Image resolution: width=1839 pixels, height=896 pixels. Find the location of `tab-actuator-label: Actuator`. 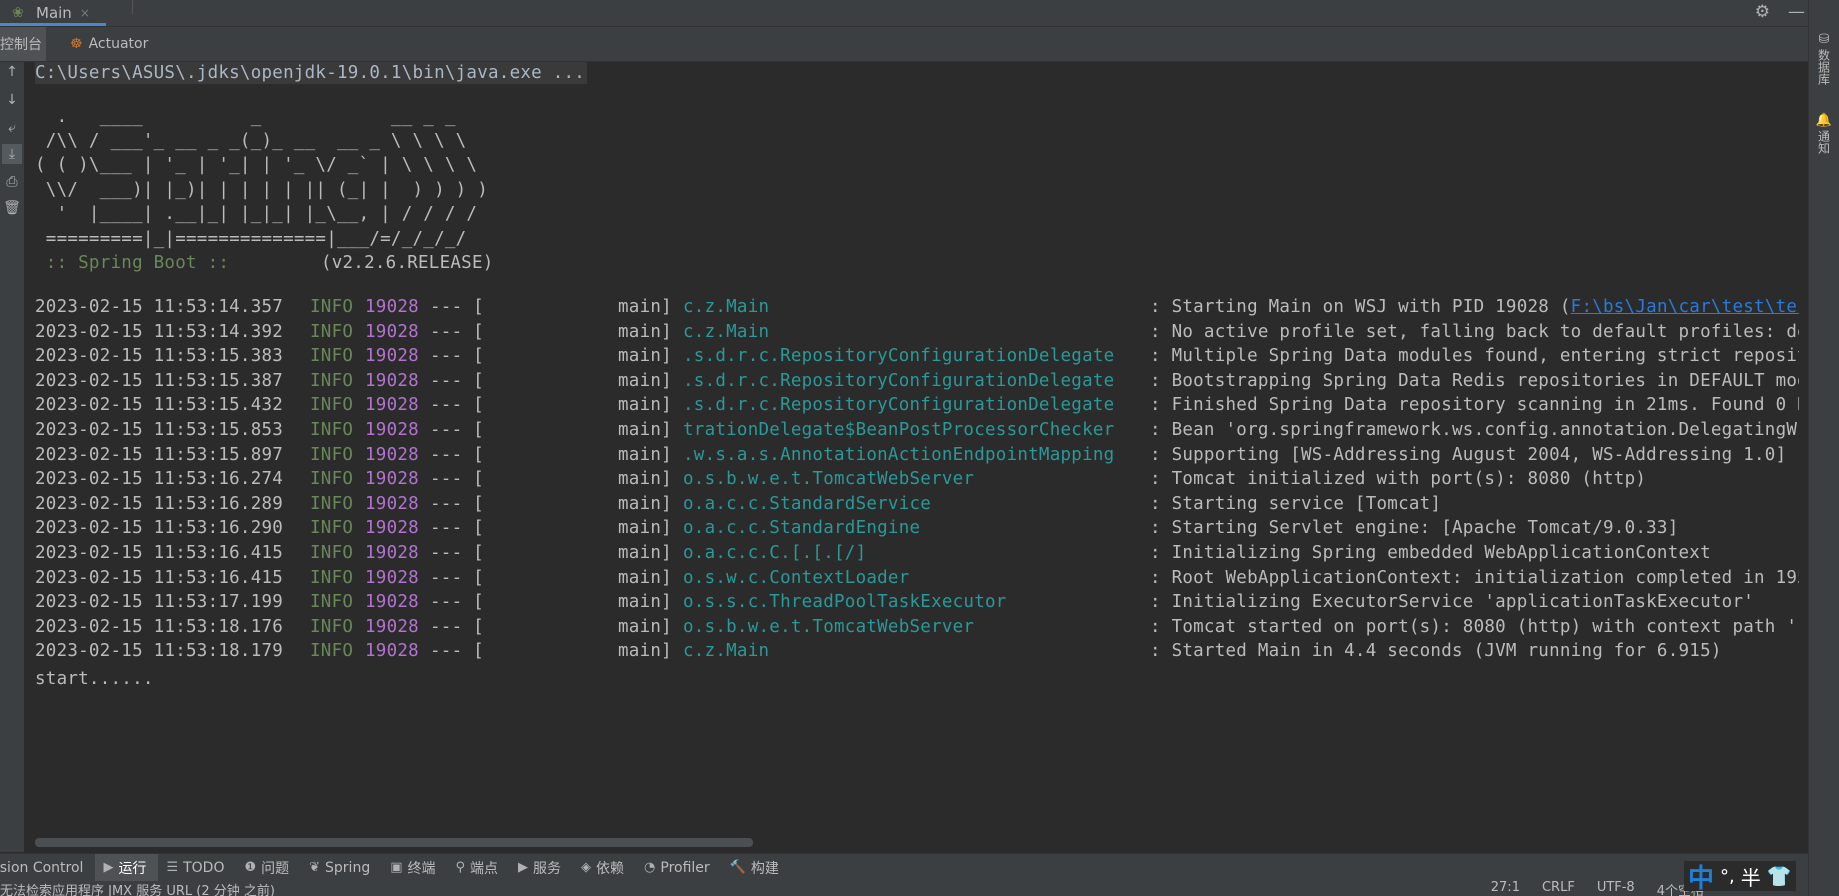

tab-actuator-label: Actuator is located at coordinates (118, 44).